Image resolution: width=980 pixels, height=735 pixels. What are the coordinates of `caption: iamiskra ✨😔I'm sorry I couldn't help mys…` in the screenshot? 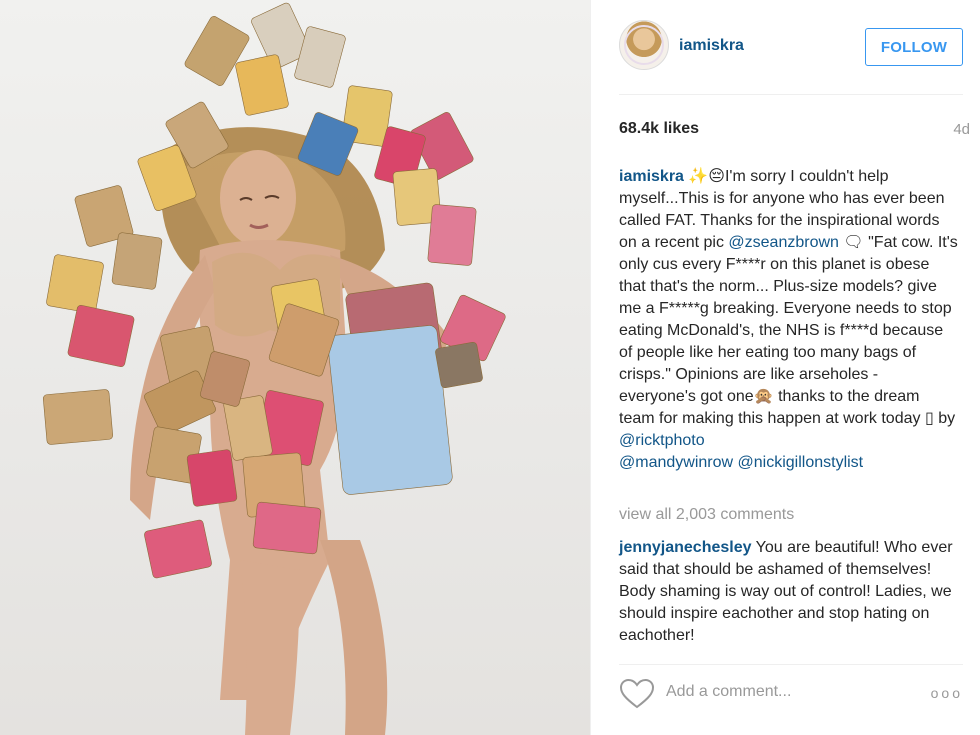 It's located at (789, 320).